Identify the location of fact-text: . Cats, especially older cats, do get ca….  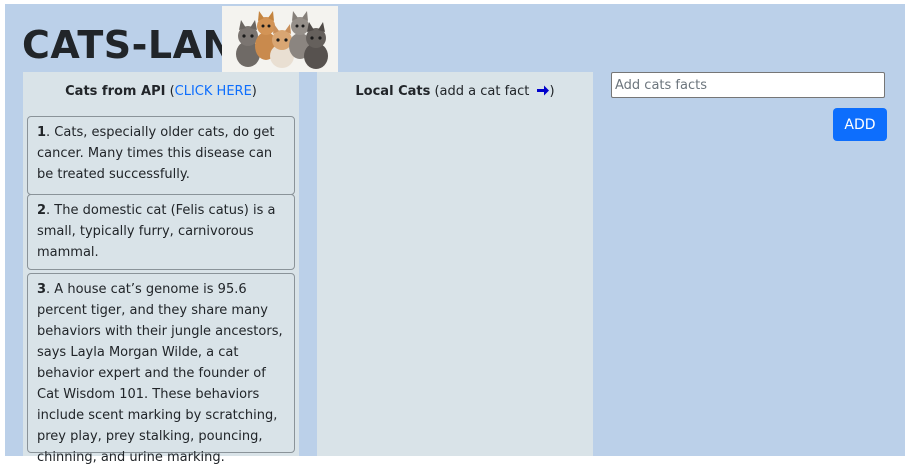
(156, 153).